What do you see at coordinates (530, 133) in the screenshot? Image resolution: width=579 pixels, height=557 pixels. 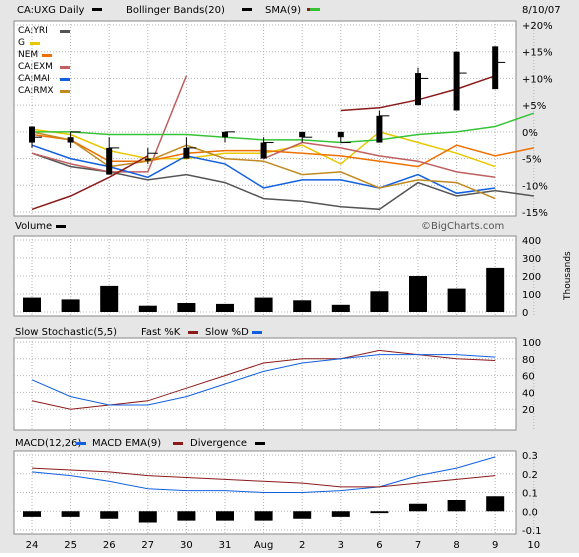 I see `price-tick-label: 0%` at bounding box center [530, 133].